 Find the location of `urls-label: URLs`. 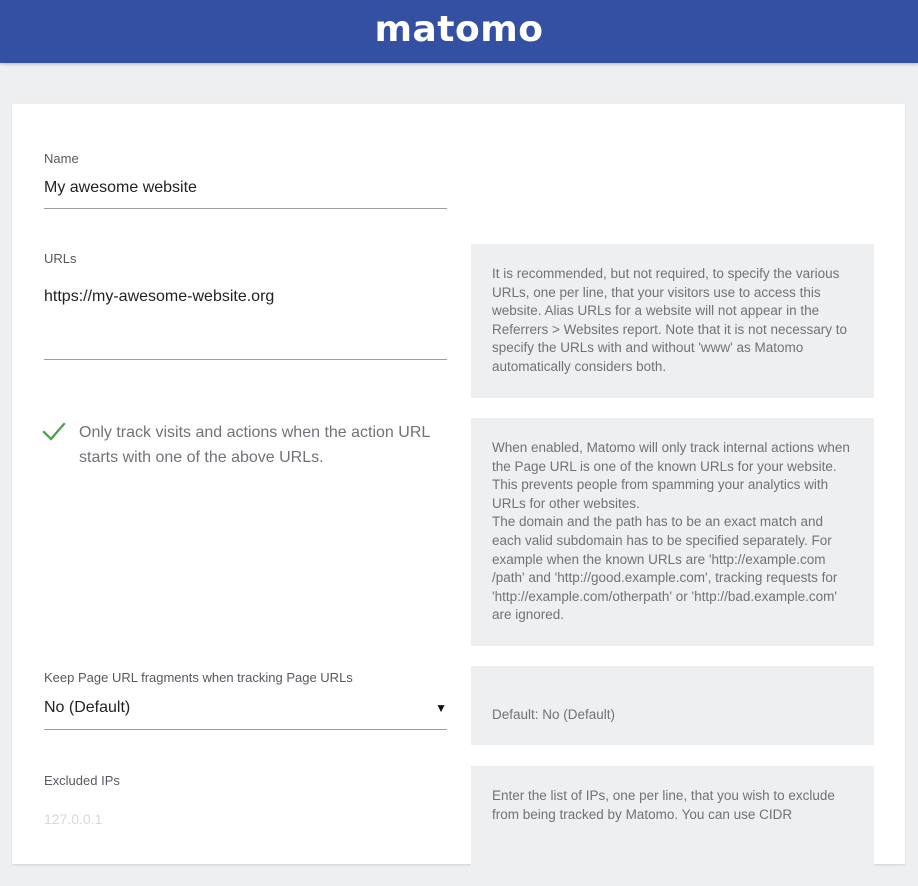

urls-label: URLs is located at coordinates (60, 258).